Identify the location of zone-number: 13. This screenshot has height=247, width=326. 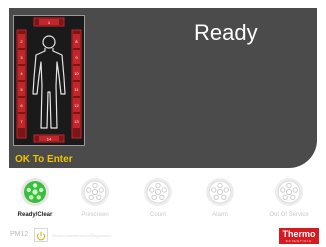
(76, 121).